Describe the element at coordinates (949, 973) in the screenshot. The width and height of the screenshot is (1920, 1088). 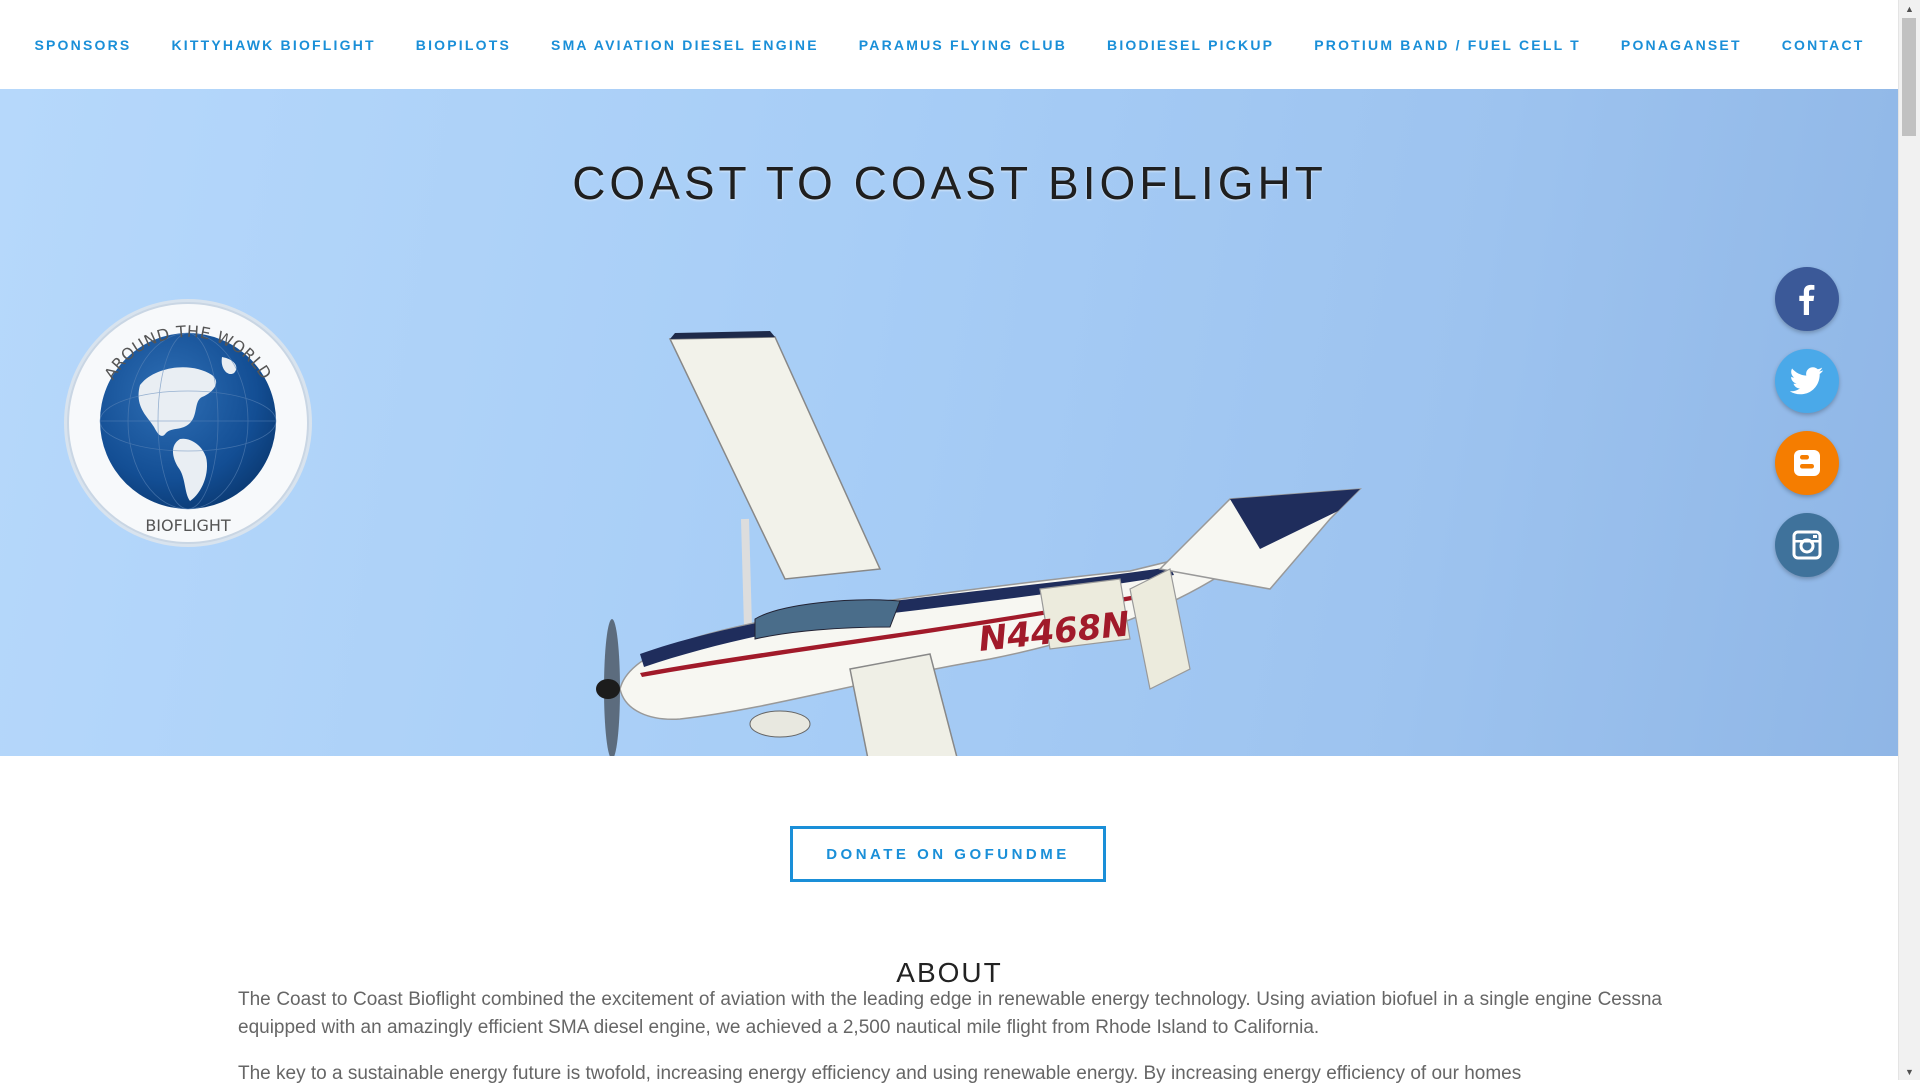
I see `about-heading: ABOUT` at that location.